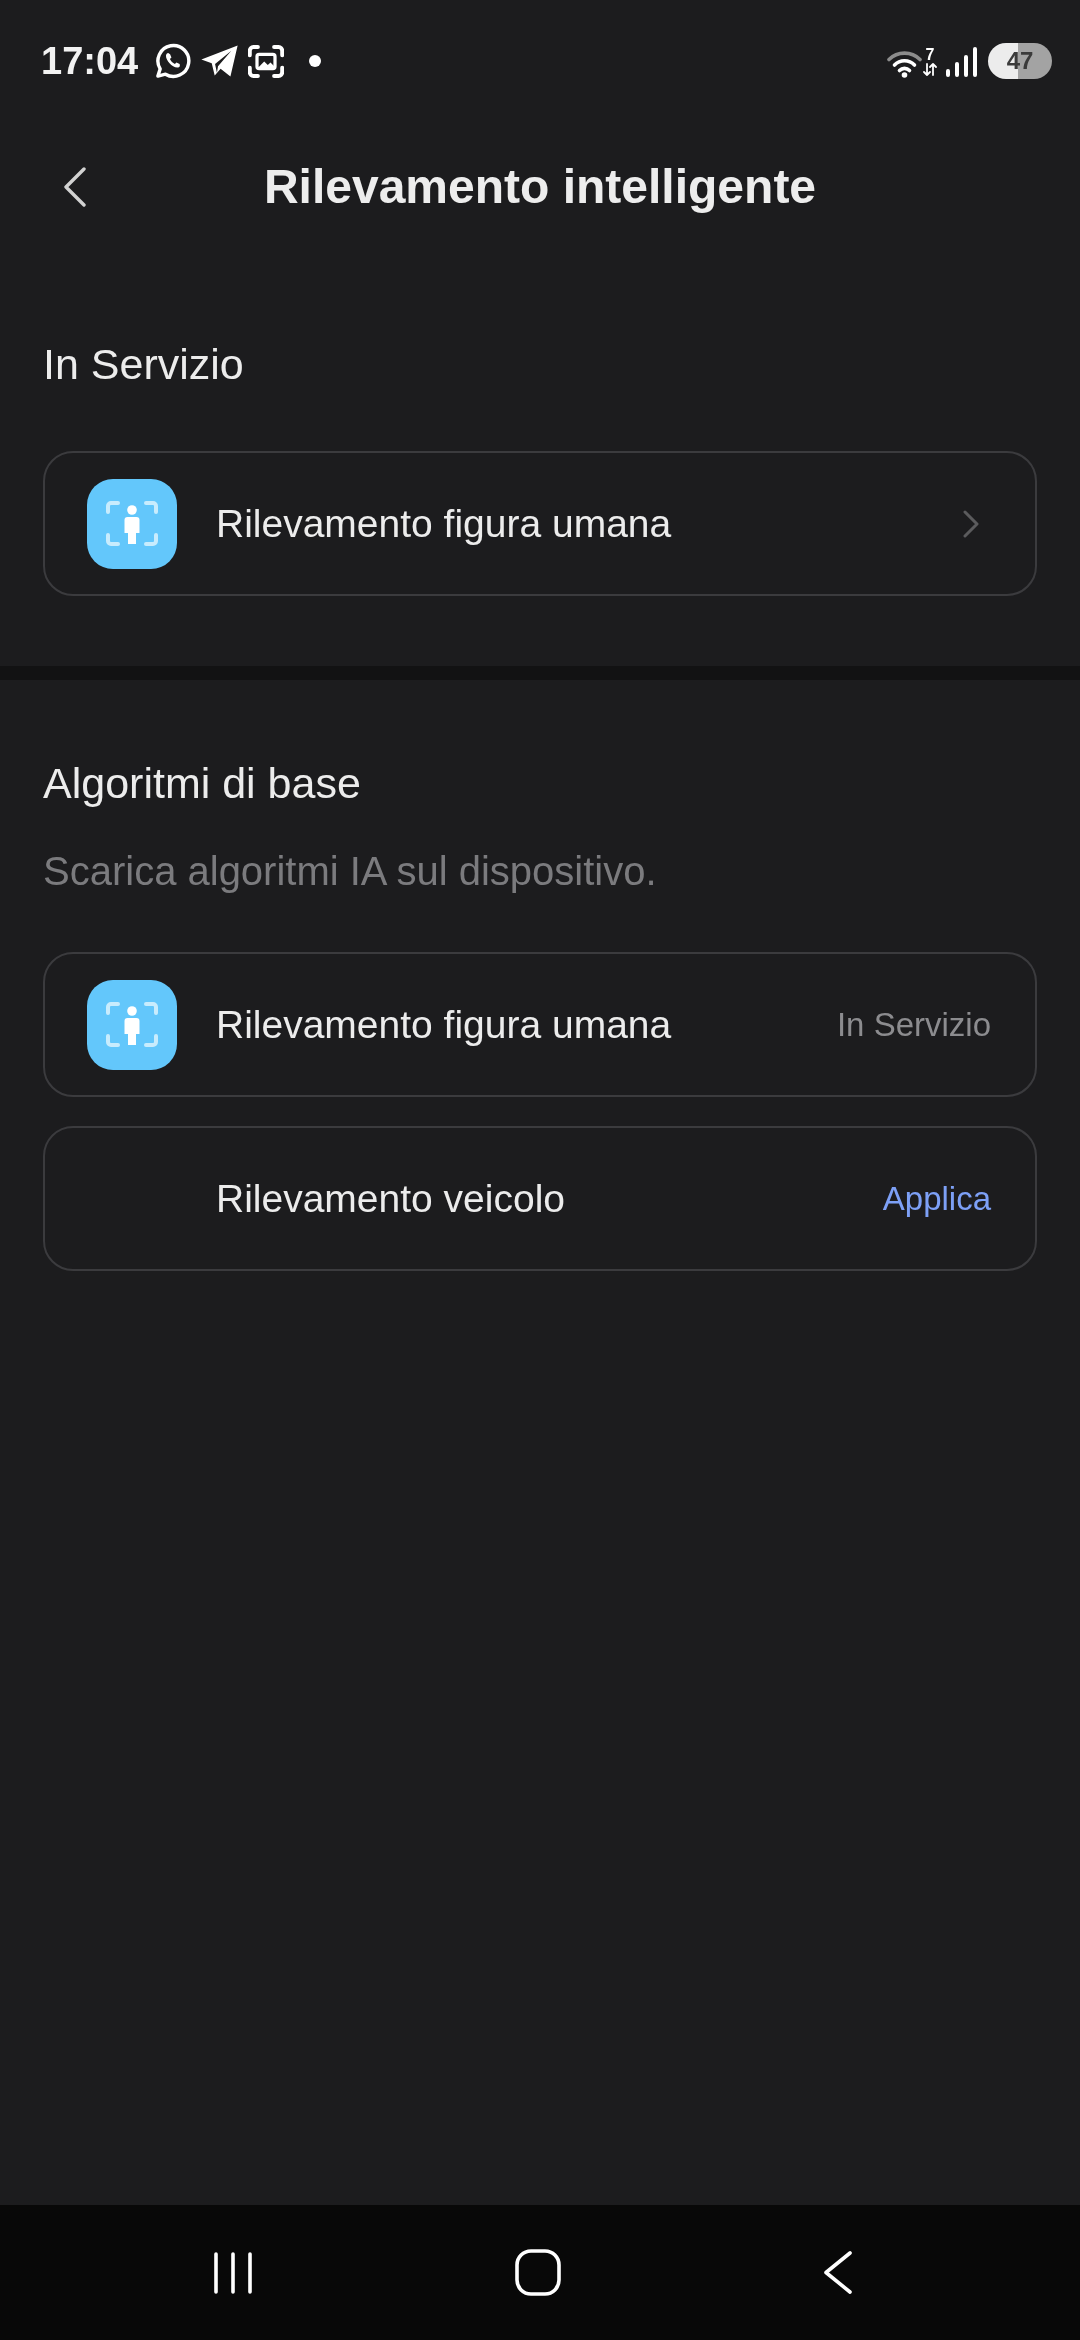 The width and height of the screenshot is (1080, 2340). What do you see at coordinates (930, 69) in the screenshot?
I see `up-down-arrows-icon` at bounding box center [930, 69].